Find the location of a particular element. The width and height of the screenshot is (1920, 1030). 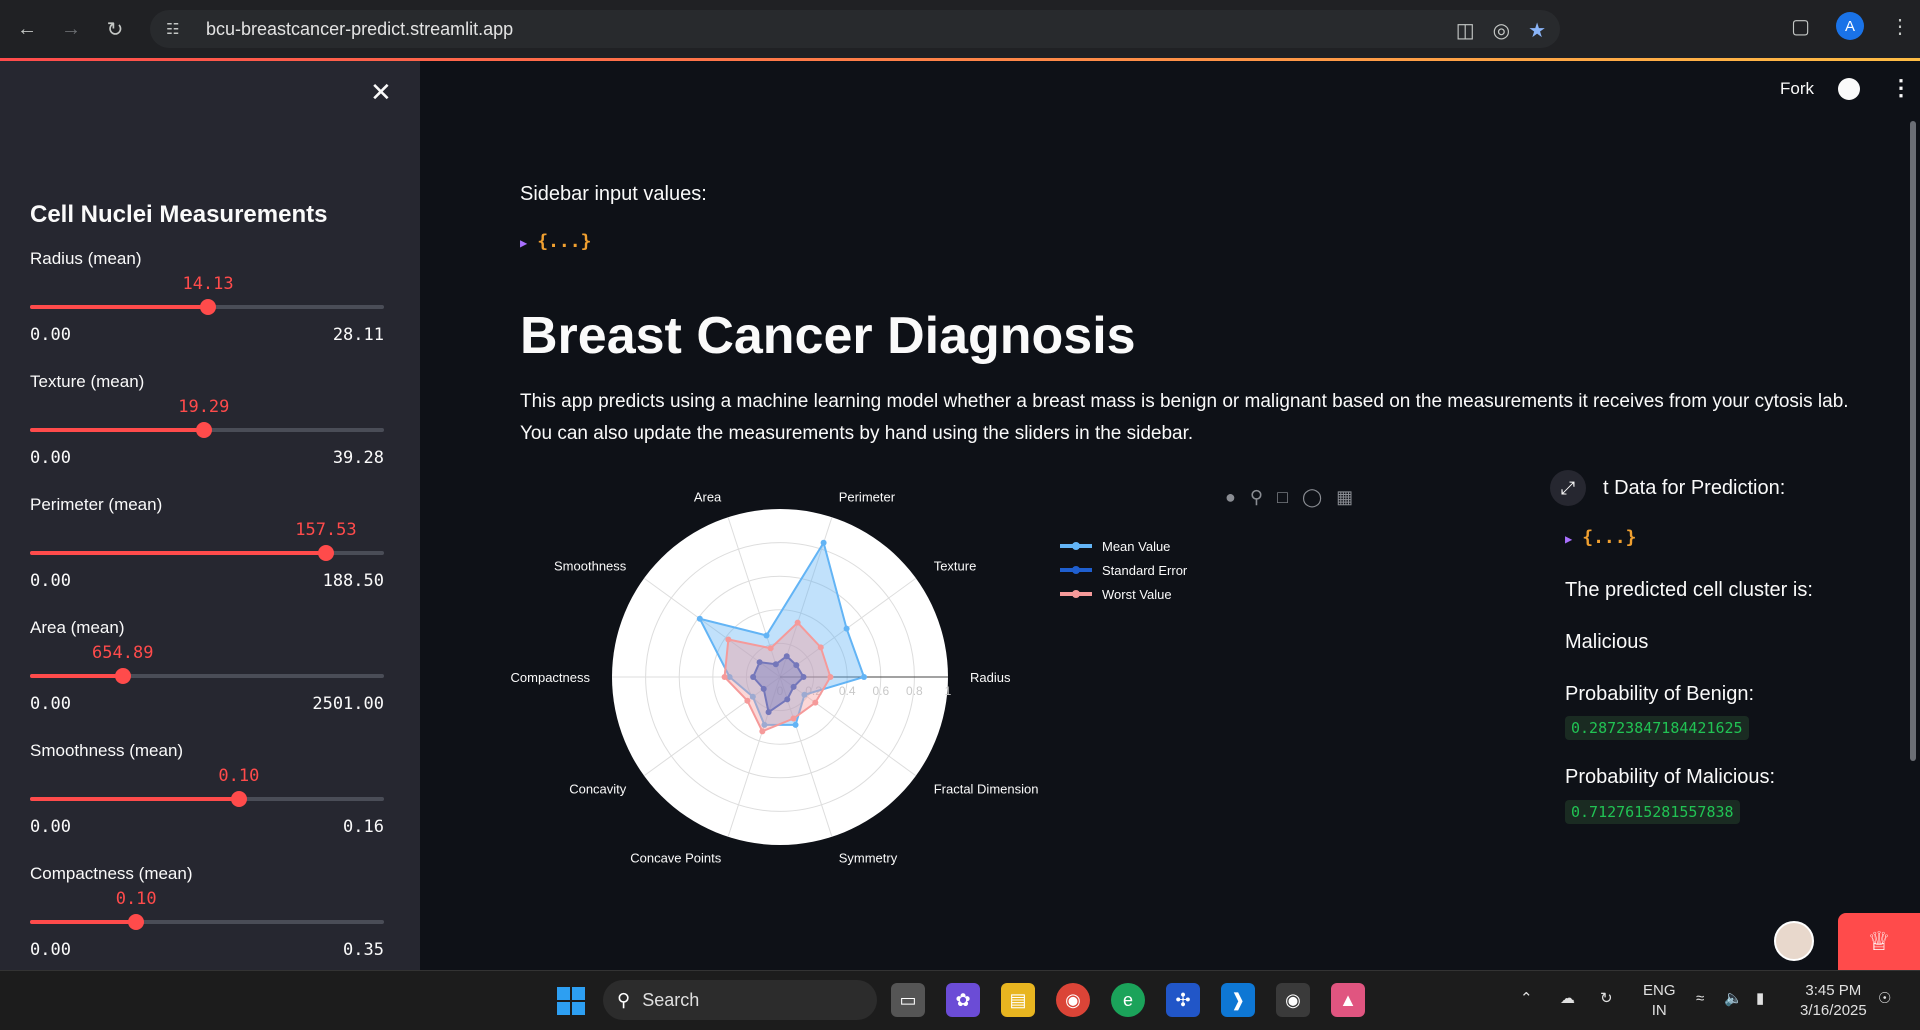

install-app-icon: ◫ is located at coordinates (1465, 30).